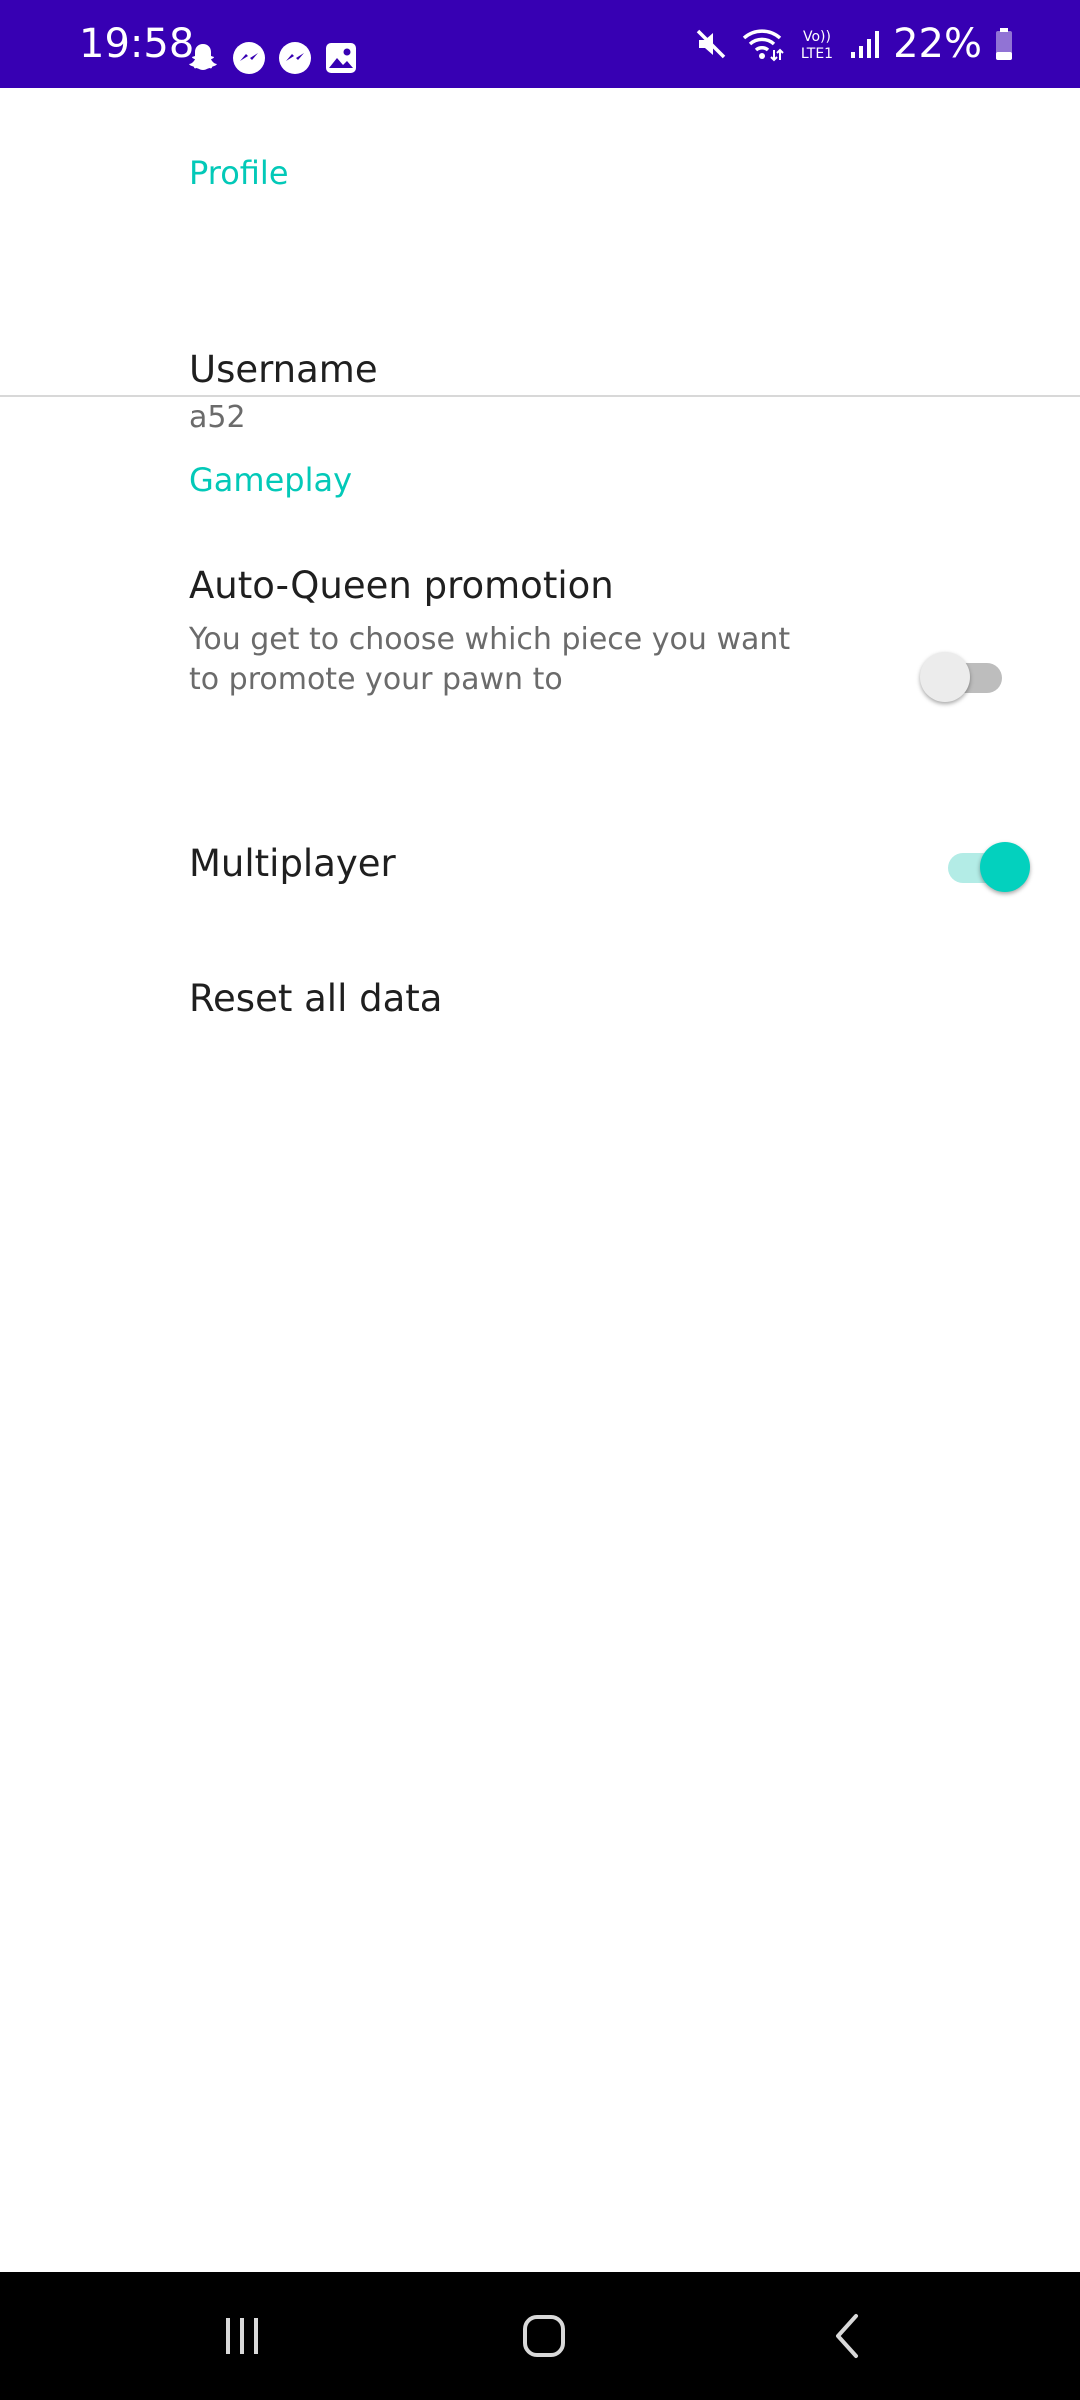  I want to click on navigation-bar, so click(540, 2336).